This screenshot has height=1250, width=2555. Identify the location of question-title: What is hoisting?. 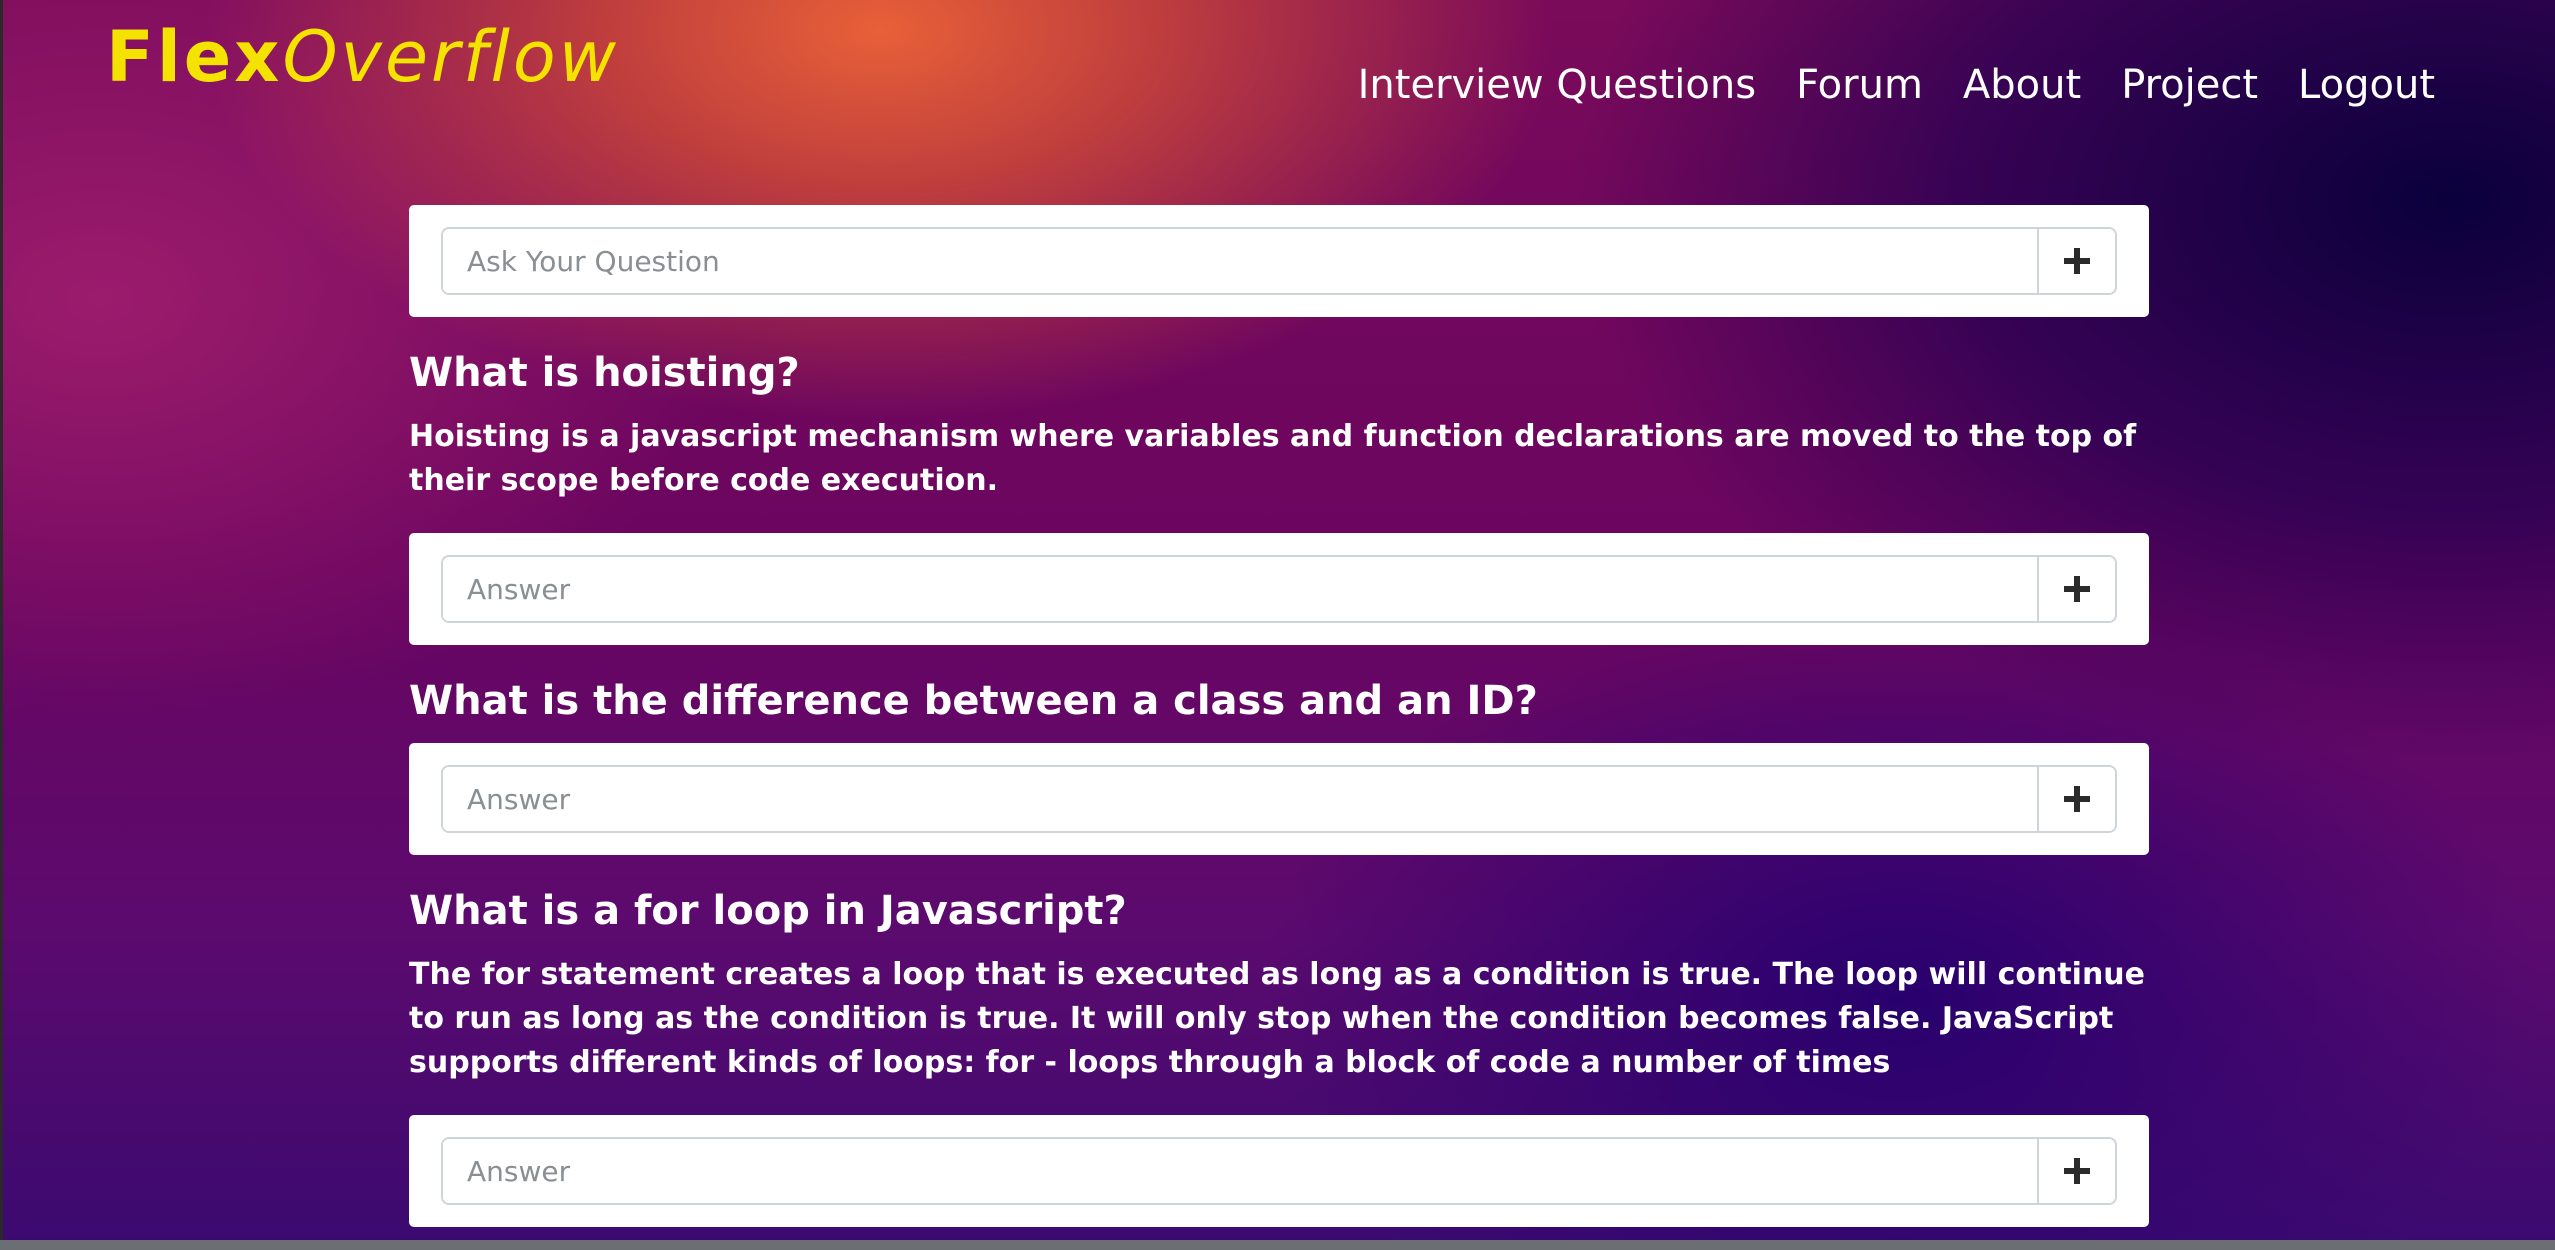
(604, 373).